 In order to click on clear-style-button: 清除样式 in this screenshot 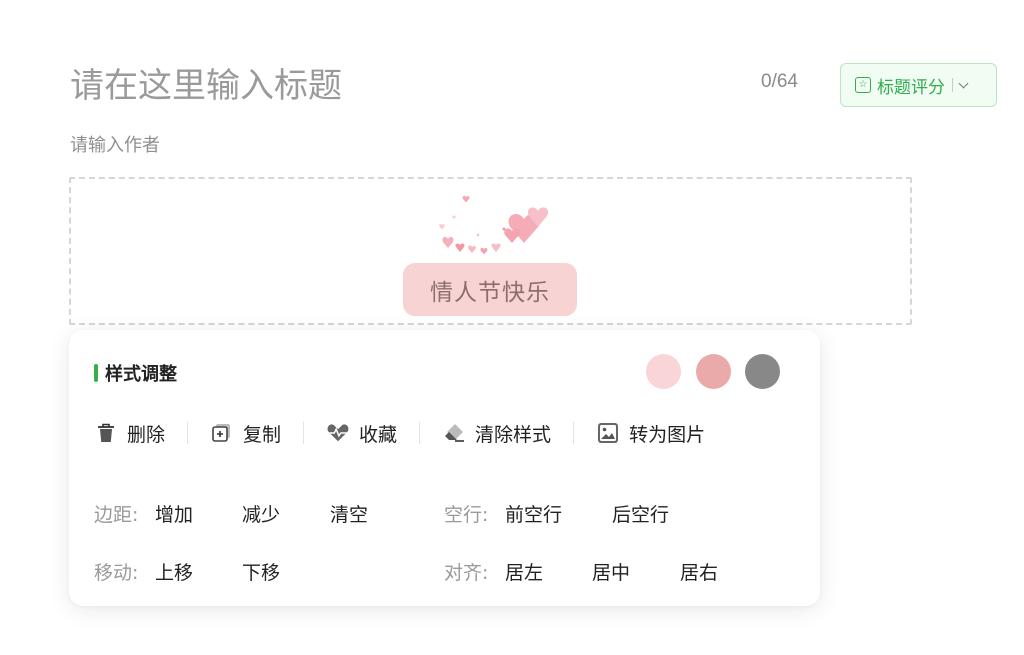, I will do `click(496, 433)`.